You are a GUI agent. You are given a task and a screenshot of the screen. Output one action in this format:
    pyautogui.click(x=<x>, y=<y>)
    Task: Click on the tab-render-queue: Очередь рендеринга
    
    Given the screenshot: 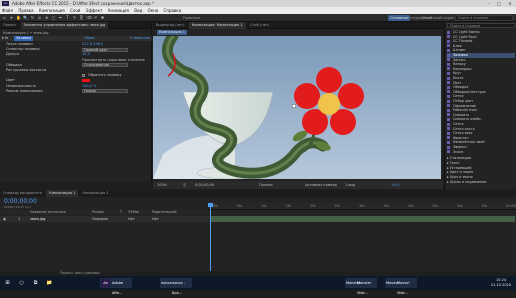 What is the action you would take?
    pyautogui.click(x=22, y=193)
    